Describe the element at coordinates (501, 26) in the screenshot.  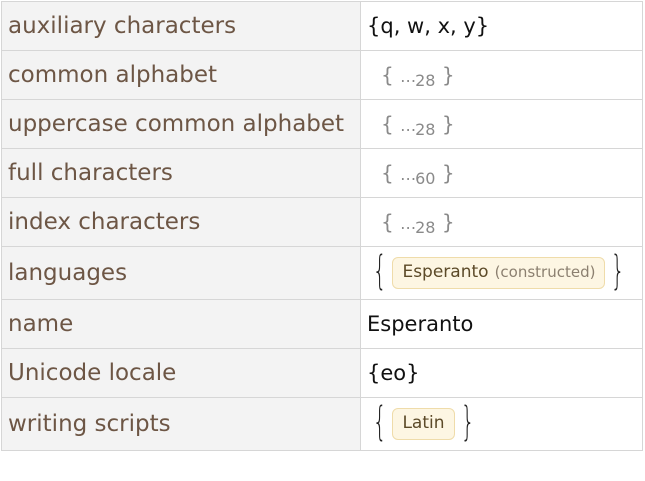
I see `property-value: {q, w, x, y}` at that location.